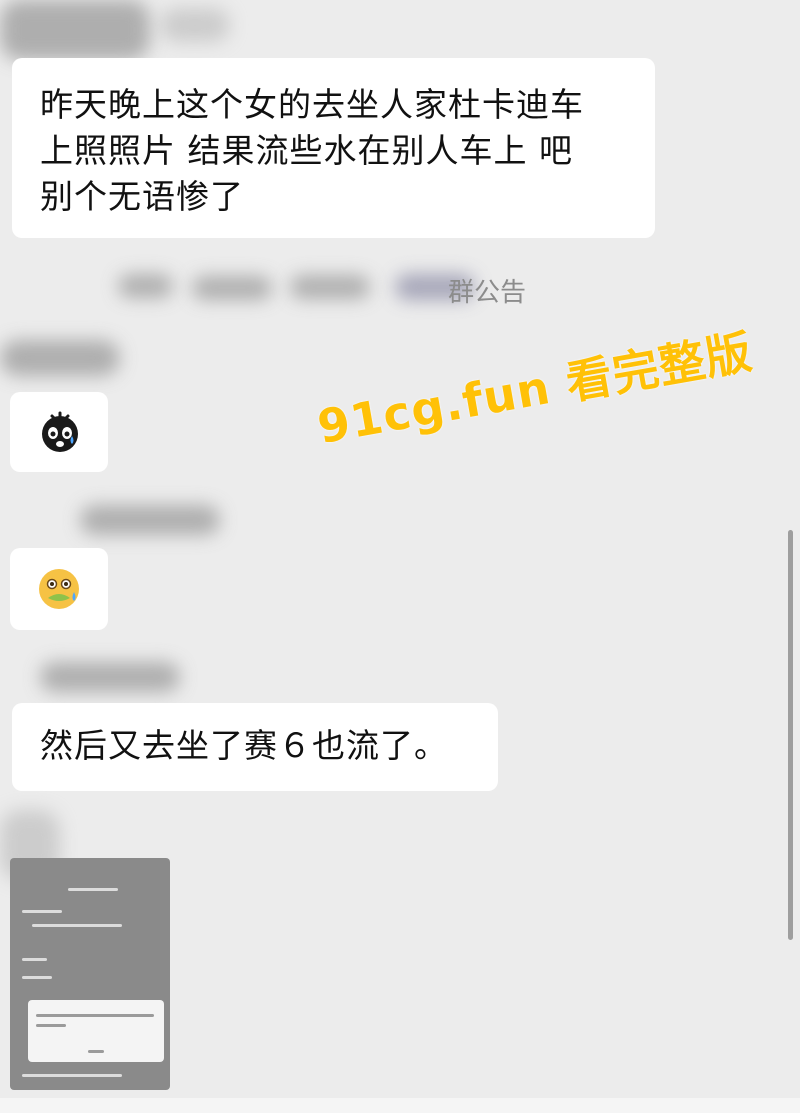  What do you see at coordinates (90, 974) in the screenshot?
I see `image-message-thumbnail` at bounding box center [90, 974].